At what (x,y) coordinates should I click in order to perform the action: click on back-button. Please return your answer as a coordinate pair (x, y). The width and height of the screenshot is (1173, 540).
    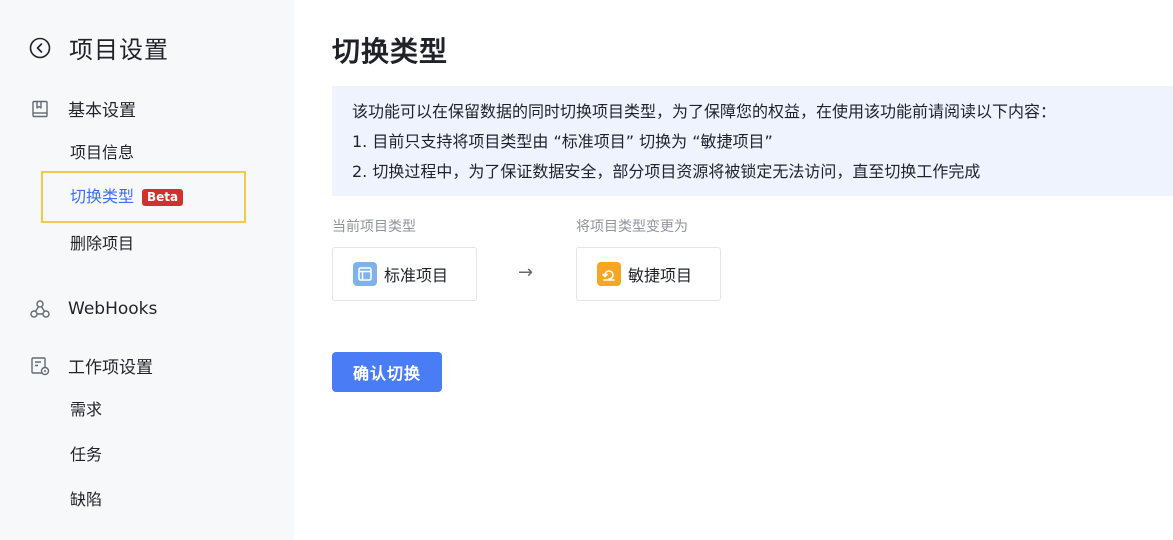
    Looking at the image, I should click on (40, 48).